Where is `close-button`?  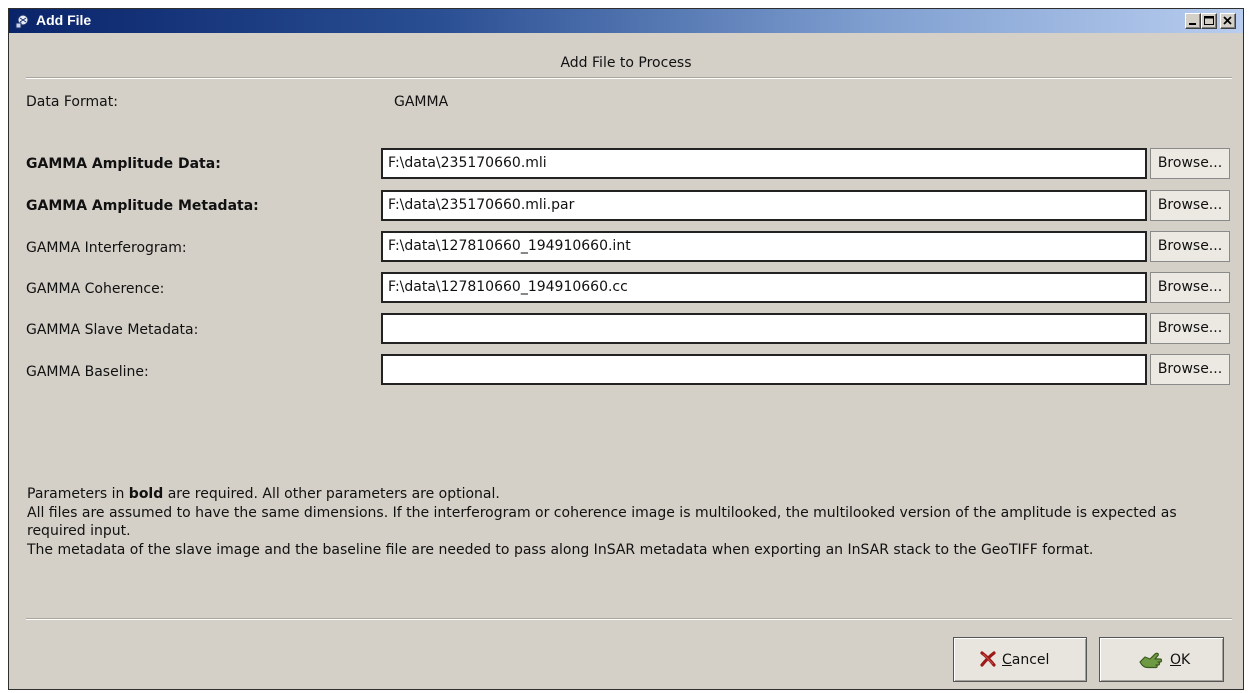
close-button is located at coordinates (1228, 21).